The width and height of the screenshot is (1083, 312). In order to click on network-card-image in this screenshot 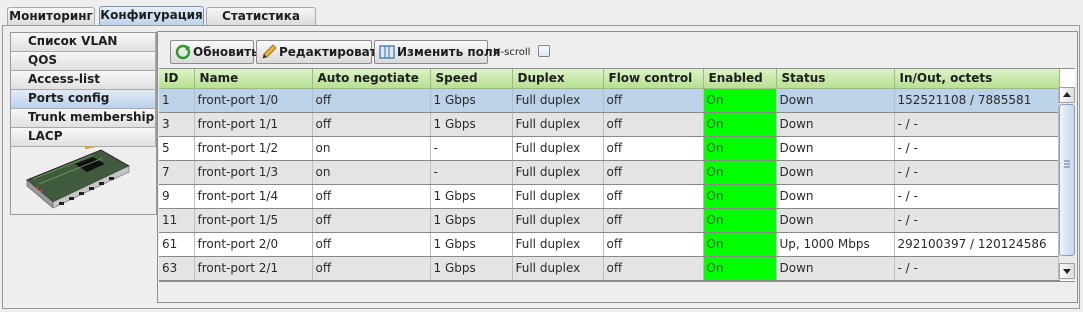, I will do `click(78, 177)`.